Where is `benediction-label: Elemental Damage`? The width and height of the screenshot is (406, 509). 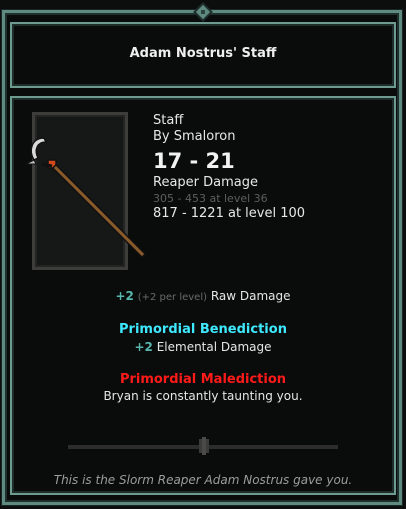
benediction-label: Elemental Damage is located at coordinates (214, 347).